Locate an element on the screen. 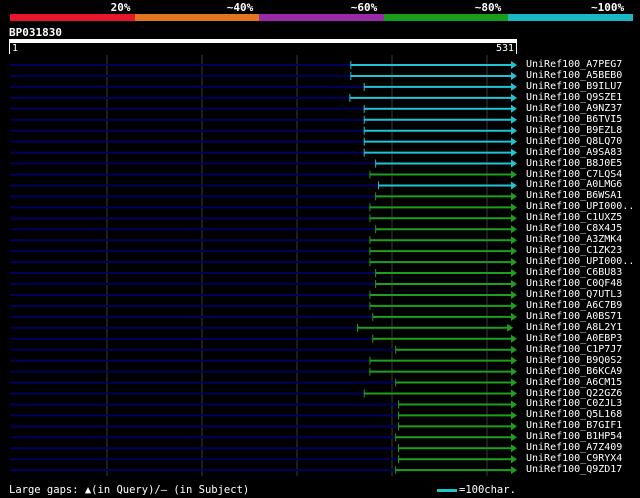  hit-label: UniRef100_C1ZK23 is located at coordinates (574, 250).